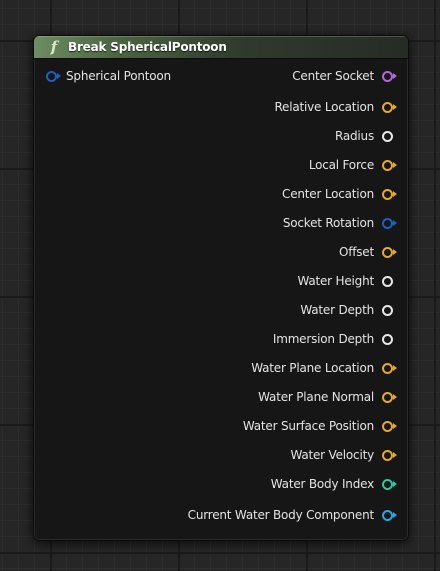 This screenshot has height=571, width=440. I want to click on output-pin-water-depth: Water Depth, so click(349, 309).